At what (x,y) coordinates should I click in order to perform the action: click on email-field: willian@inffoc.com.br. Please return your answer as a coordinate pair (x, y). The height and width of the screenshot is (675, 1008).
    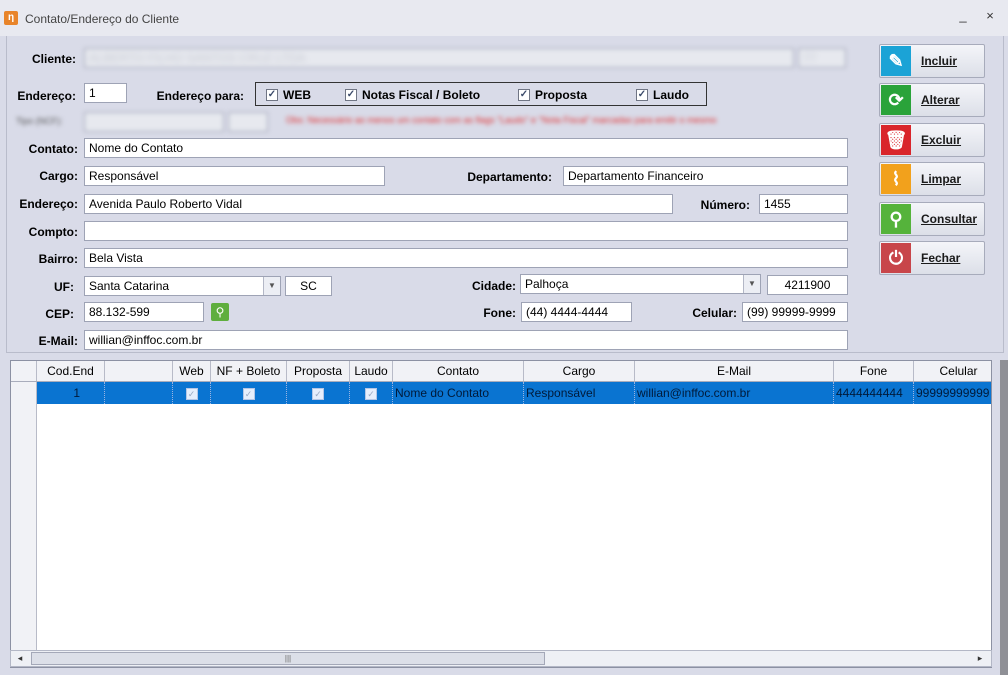
    Looking at the image, I should click on (466, 340).